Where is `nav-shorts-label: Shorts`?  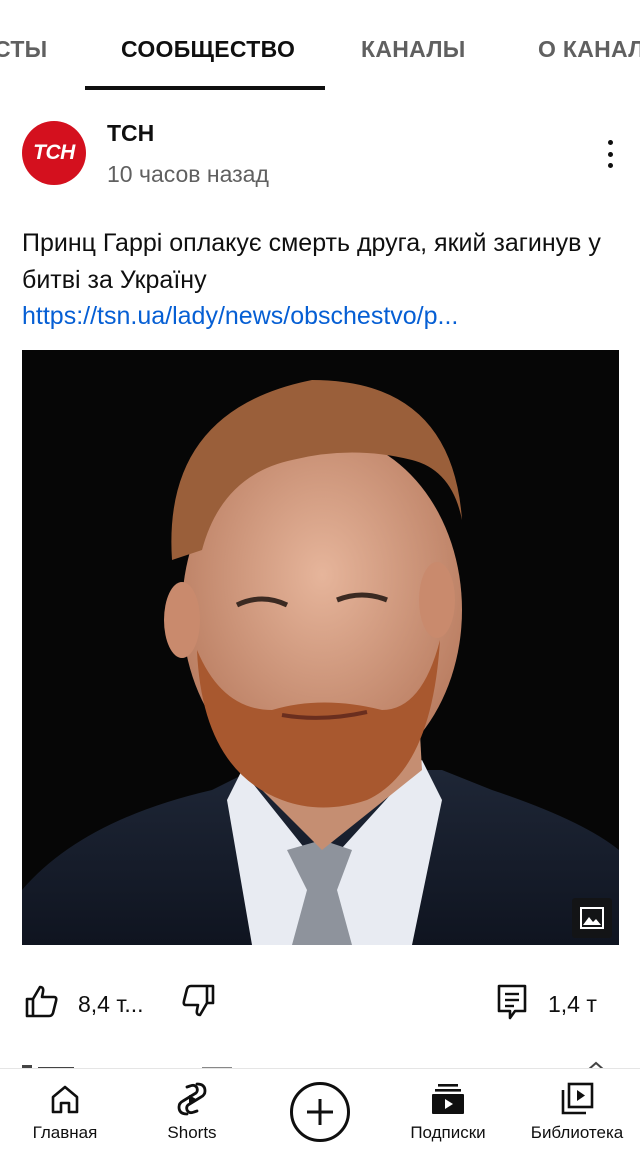 nav-shorts-label: Shorts is located at coordinates (192, 1132).